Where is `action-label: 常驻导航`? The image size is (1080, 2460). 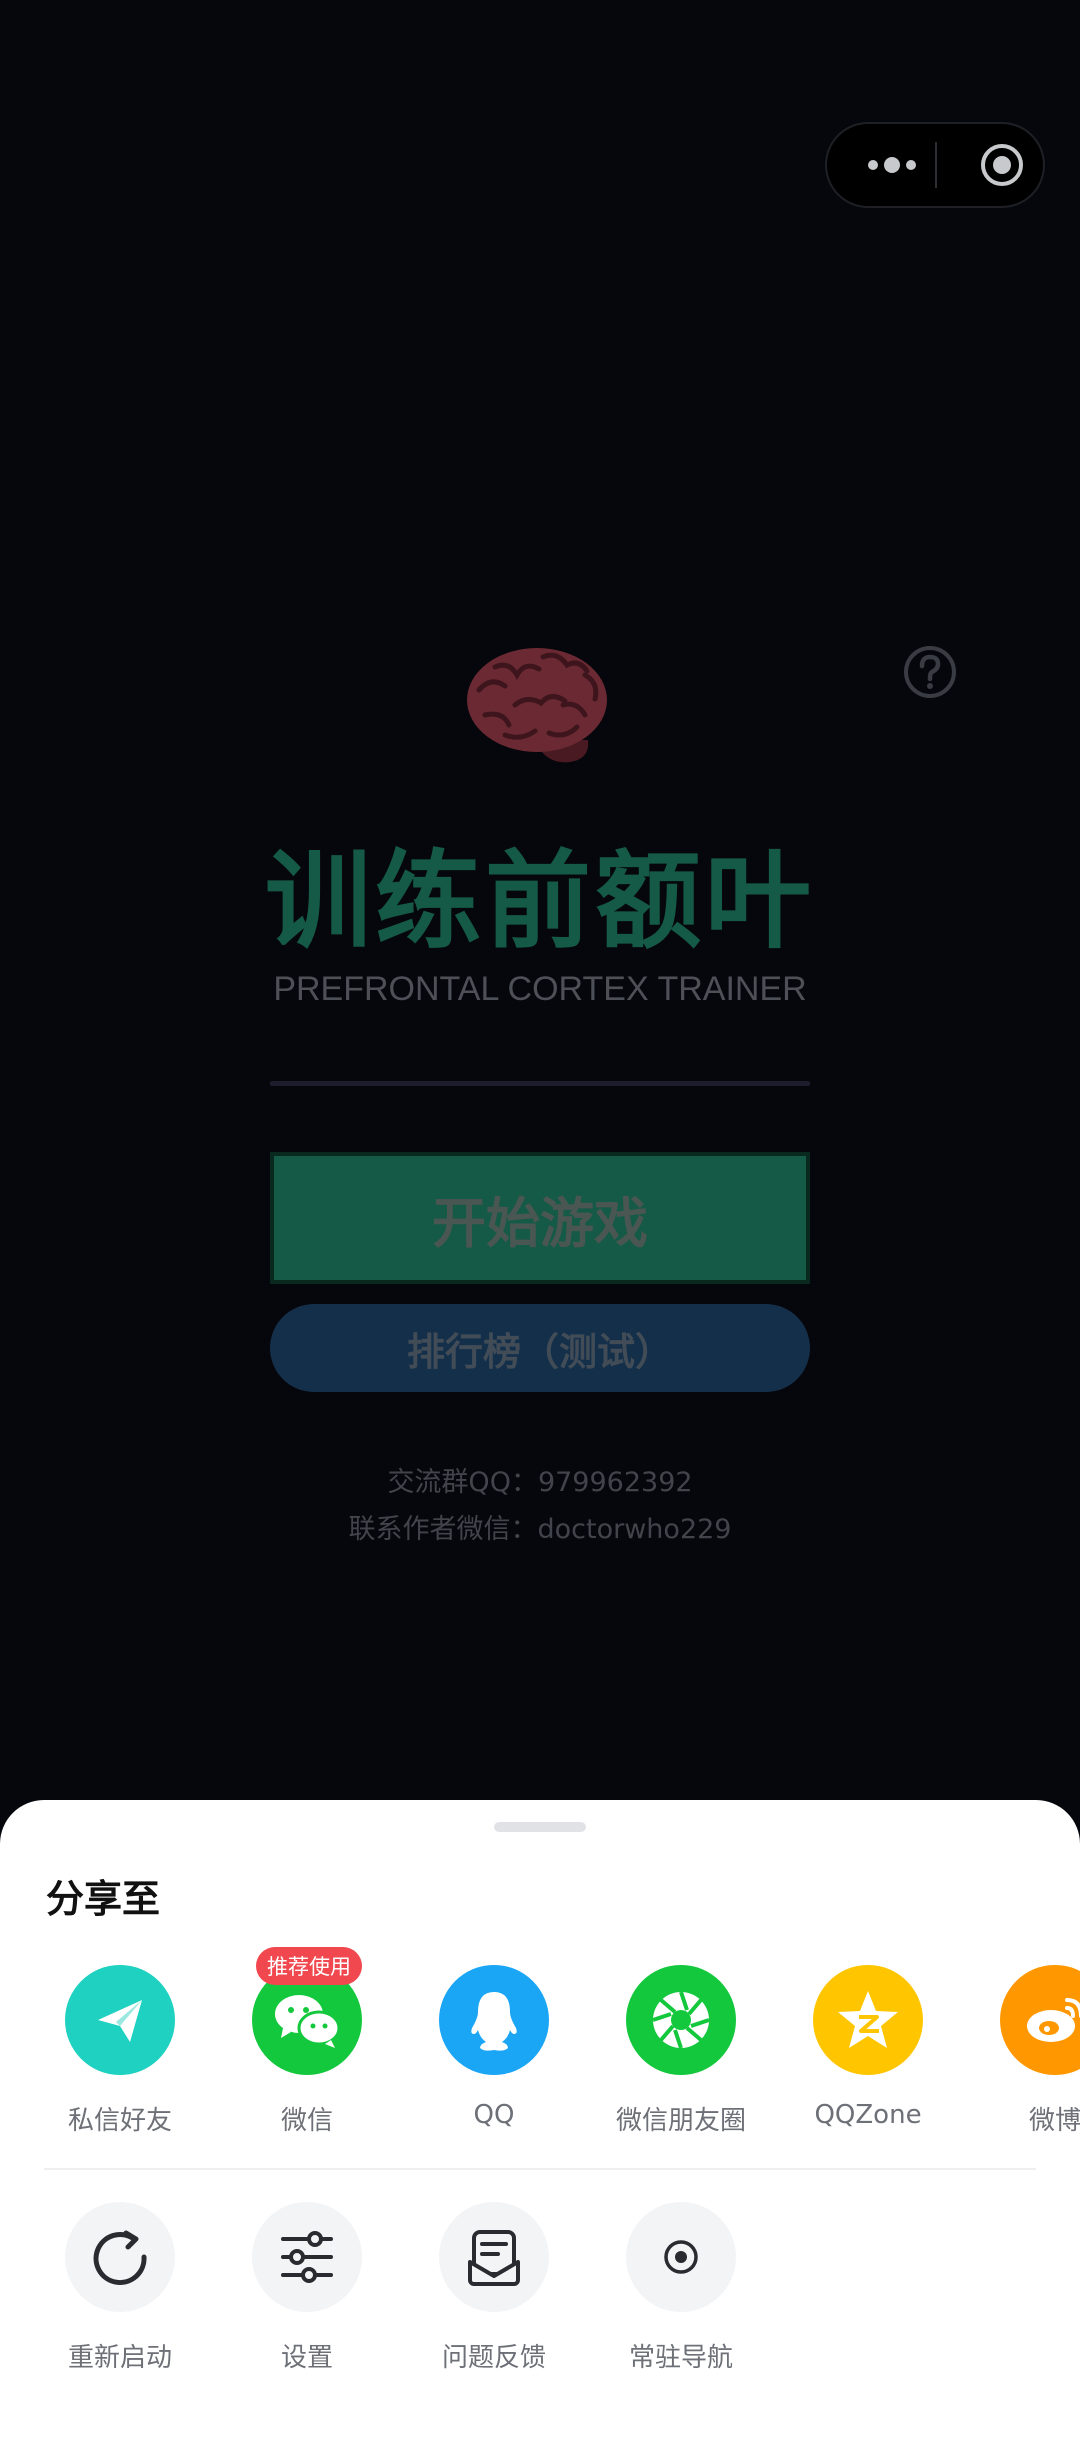 action-label: 常驻导航 is located at coordinates (680, 2358).